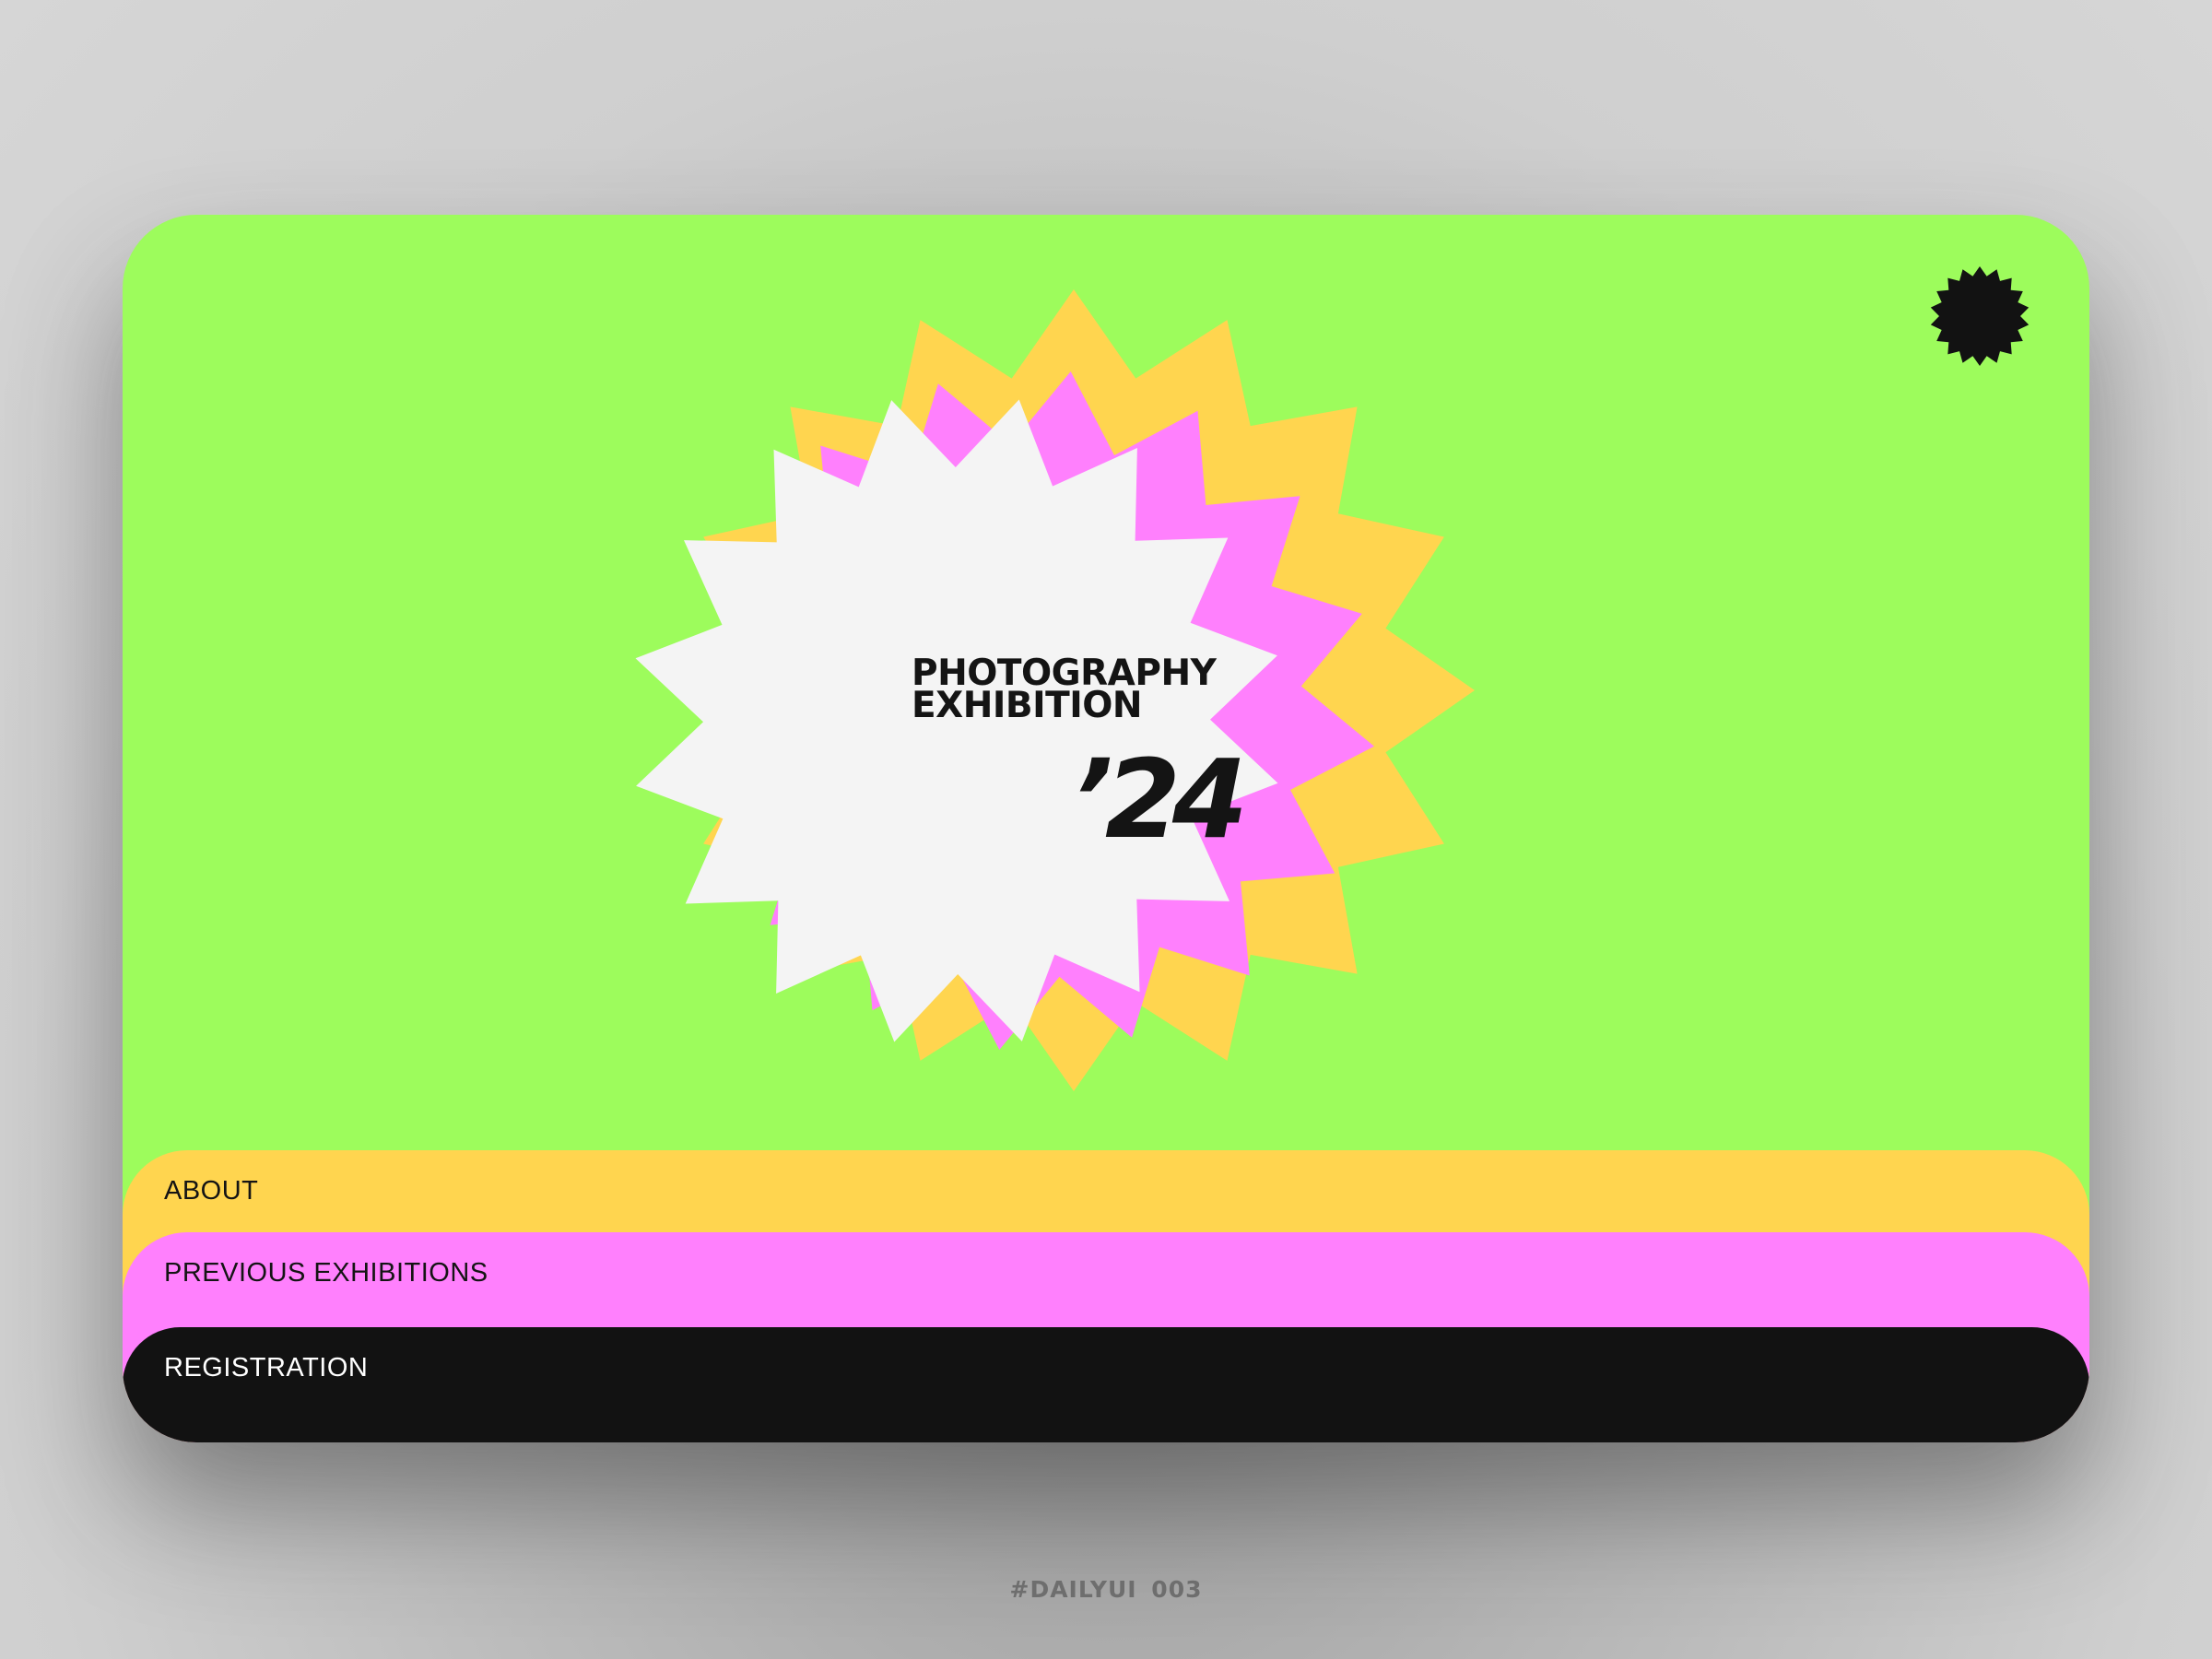  I want to click on title-line-exhibition: EXHIBITION, so click(1027, 705).